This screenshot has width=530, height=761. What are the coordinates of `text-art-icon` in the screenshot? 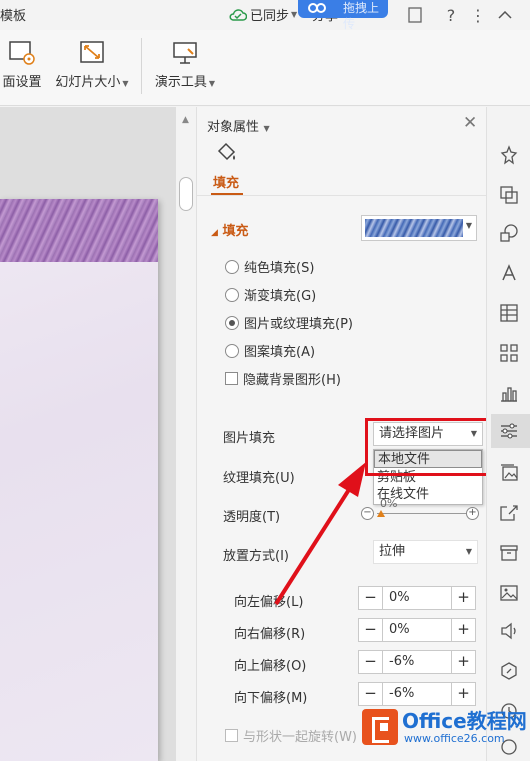 It's located at (509, 273).